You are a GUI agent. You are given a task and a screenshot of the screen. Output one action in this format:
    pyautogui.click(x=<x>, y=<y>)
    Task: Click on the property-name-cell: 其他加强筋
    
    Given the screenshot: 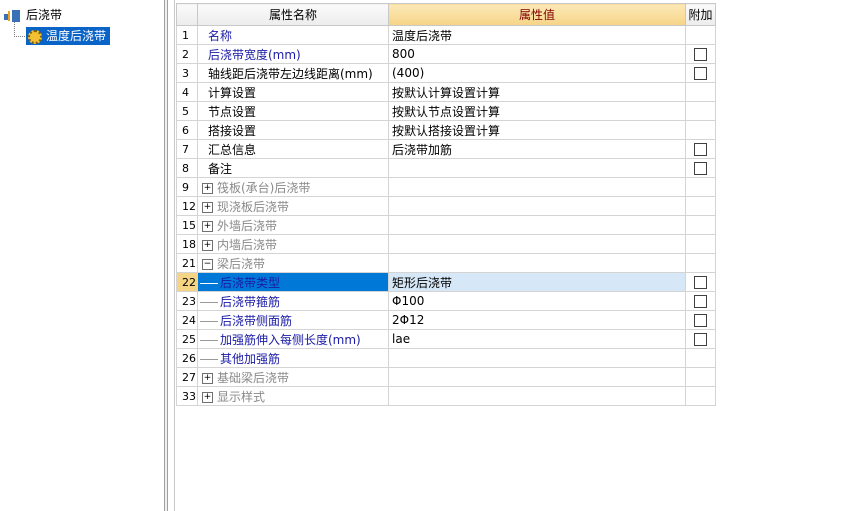 What is the action you would take?
    pyautogui.click(x=293, y=358)
    